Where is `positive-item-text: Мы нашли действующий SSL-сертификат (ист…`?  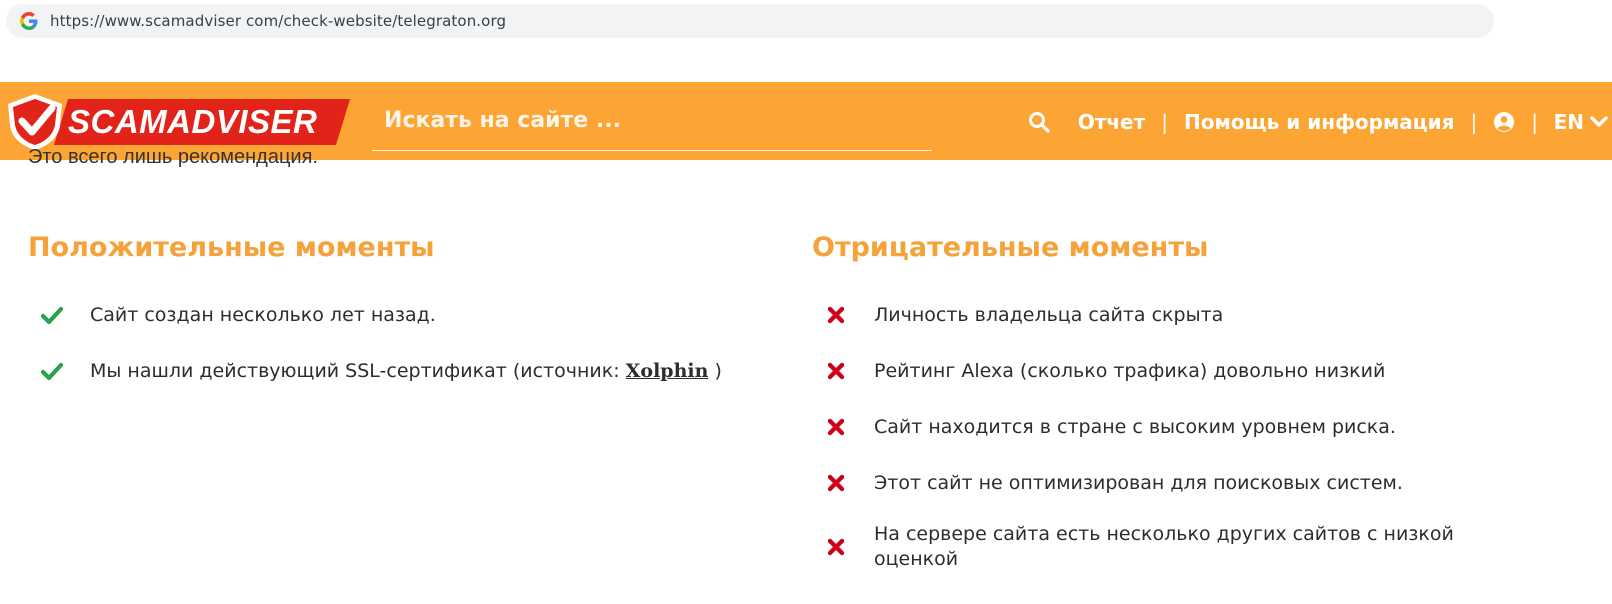
positive-item-text: Мы нашли действующий SSL-сертификат (ист… is located at coordinates (406, 371).